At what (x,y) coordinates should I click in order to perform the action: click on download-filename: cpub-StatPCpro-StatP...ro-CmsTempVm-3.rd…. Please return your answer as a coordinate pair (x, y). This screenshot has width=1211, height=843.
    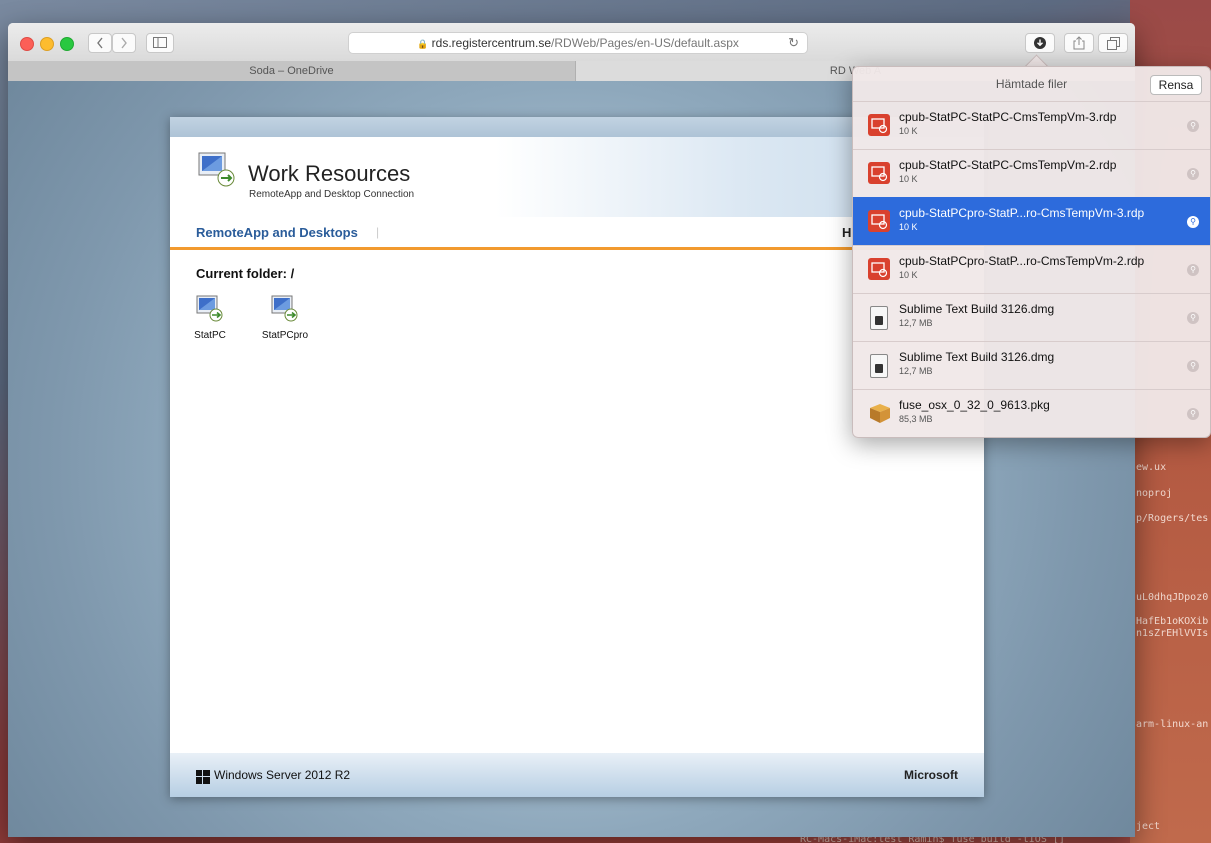
    Looking at the image, I should click on (1022, 213).